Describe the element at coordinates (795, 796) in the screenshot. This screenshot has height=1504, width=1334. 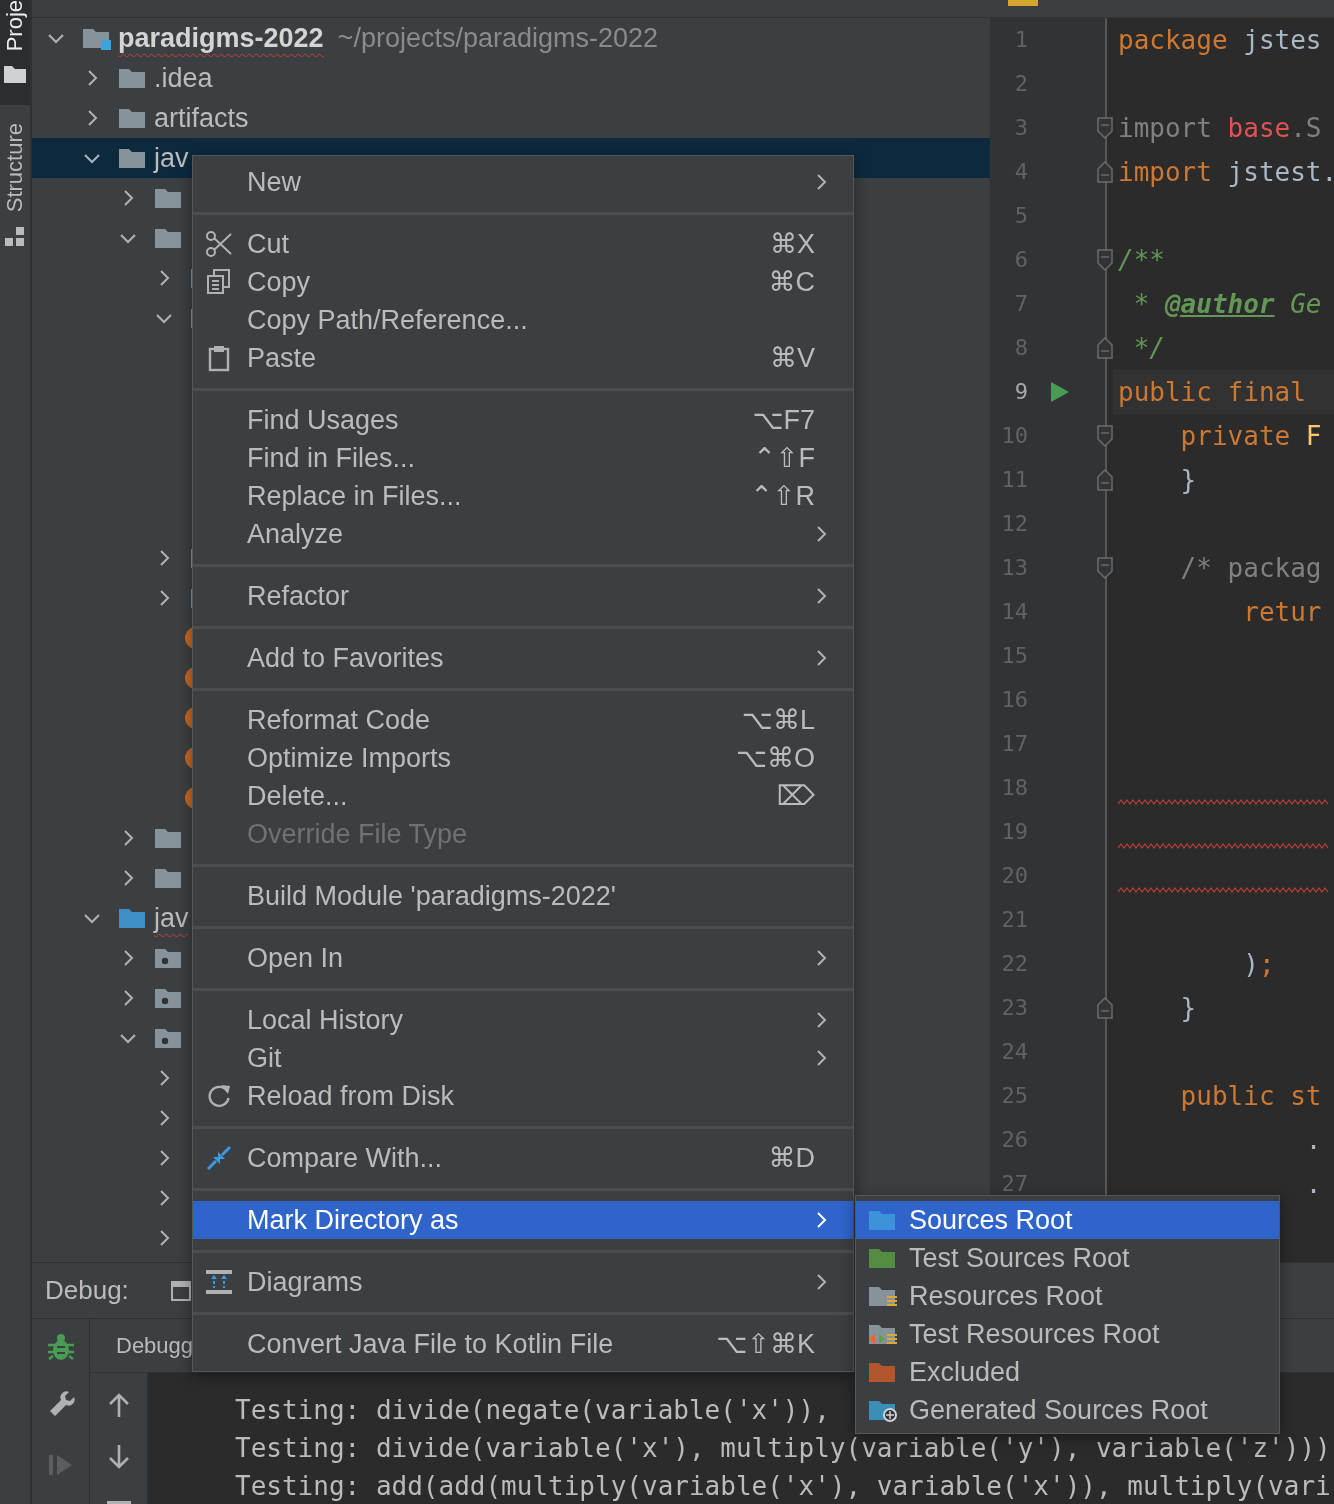
I see `shortcut-text: ⌦` at that location.